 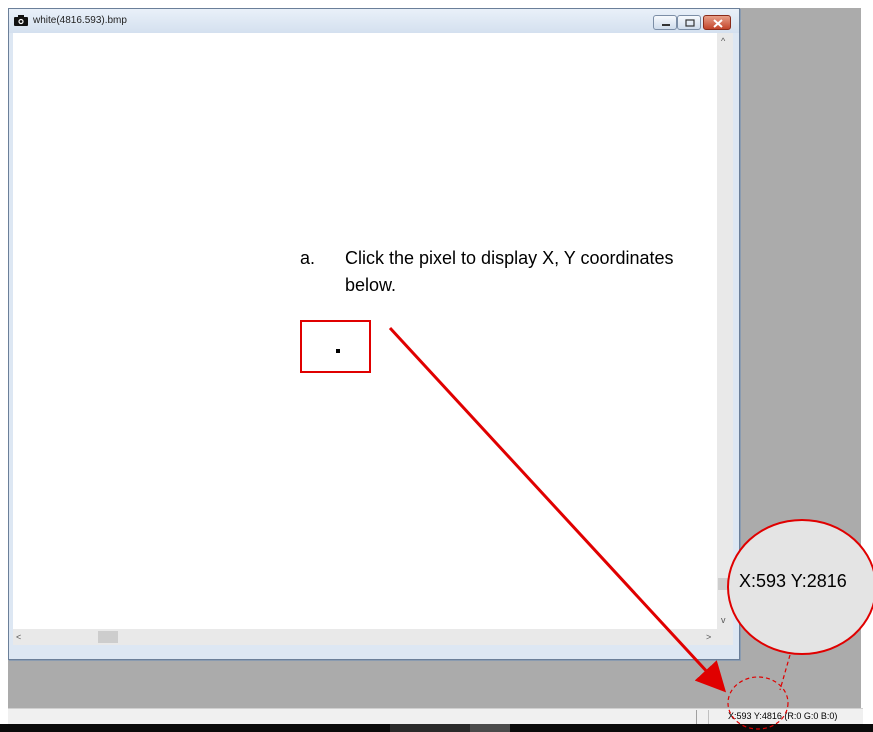 I want to click on zoom-connector, so click(x=785, y=672).